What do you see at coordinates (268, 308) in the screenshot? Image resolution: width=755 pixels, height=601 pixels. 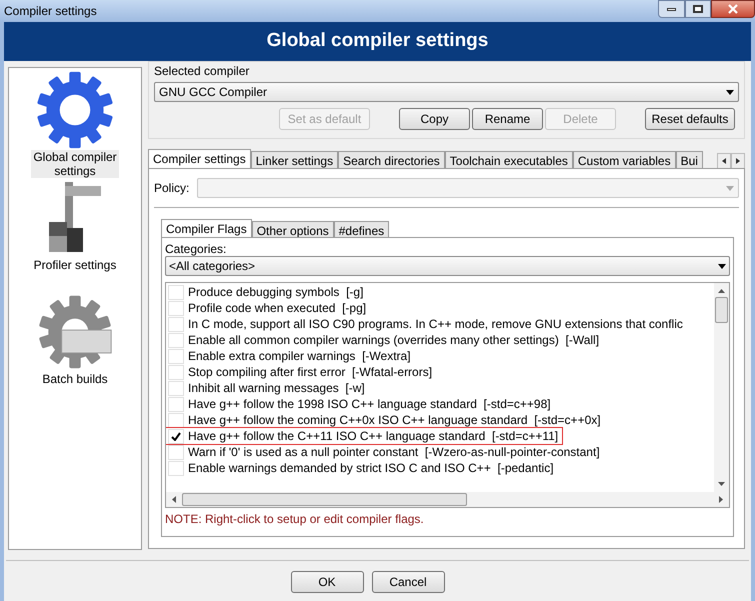 I see `flag-row: Profile code when executed [-pg]` at bounding box center [268, 308].